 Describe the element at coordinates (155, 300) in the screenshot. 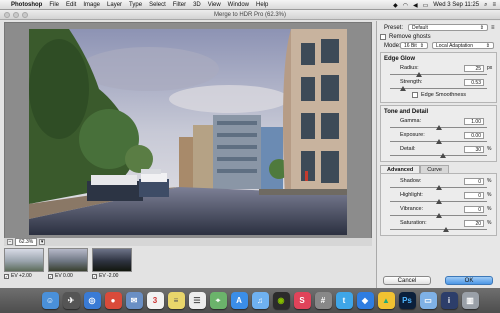

I see `calendar-icon: 3` at that location.